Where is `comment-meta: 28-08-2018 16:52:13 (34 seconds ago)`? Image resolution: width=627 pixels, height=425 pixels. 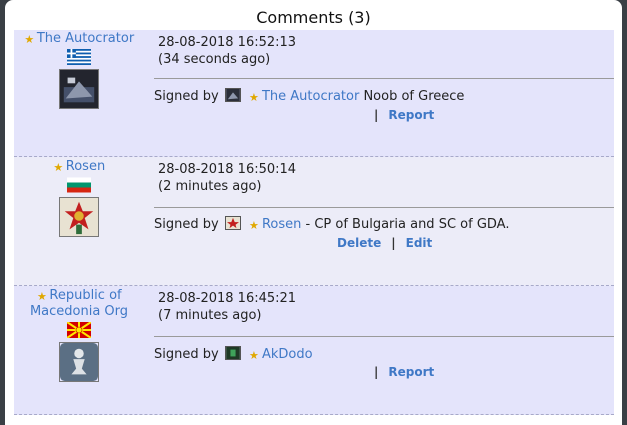 comment-meta: 28-08-2018 16:52:13 (34 seconds ago) is located at coordinates (227, 51).